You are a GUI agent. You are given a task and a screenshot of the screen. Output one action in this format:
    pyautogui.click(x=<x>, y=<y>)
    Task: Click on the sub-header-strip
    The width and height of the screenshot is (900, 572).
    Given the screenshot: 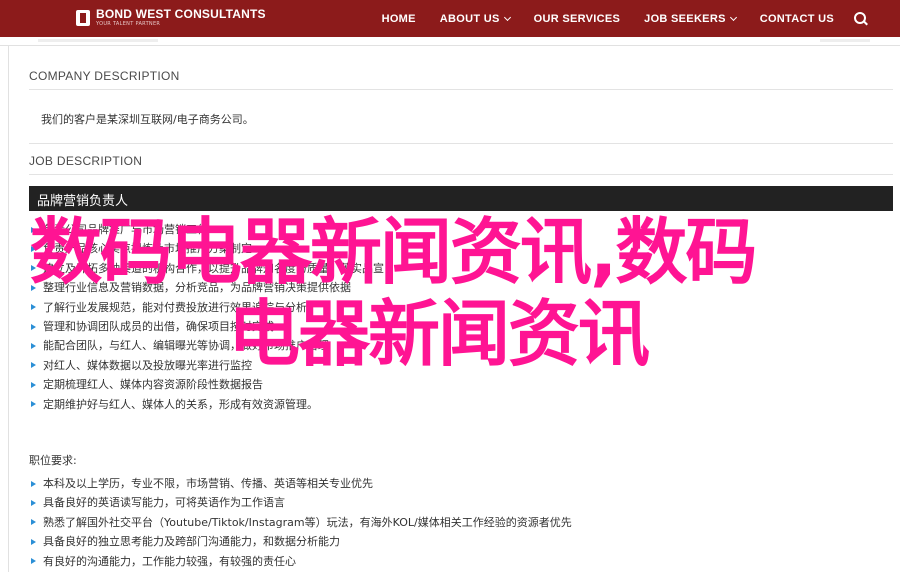 What is the action you would take?
    pyautogui.click(x=450, y=41)
    